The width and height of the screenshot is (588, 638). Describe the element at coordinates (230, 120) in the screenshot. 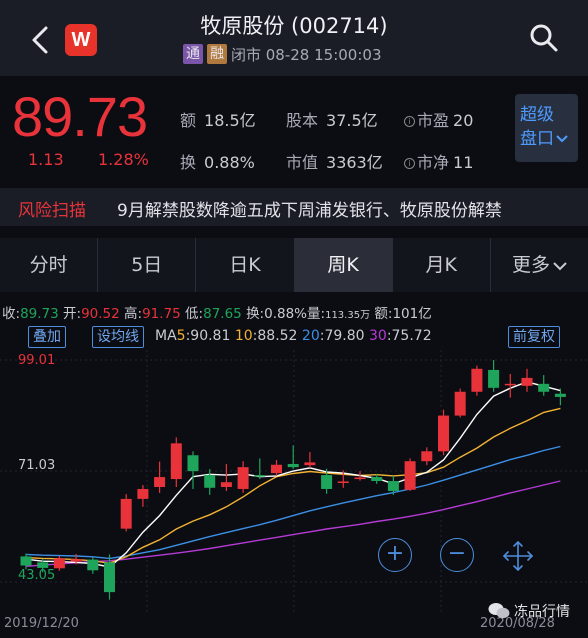

I see `stat-amount-value: 18.5亿` at that location.